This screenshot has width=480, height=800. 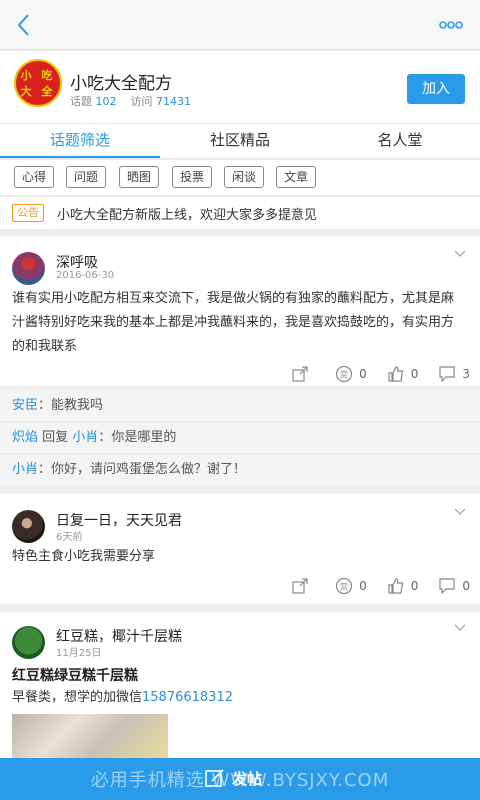 I want to click on comment-reply-word: 回复, so click(x=55, y=437).